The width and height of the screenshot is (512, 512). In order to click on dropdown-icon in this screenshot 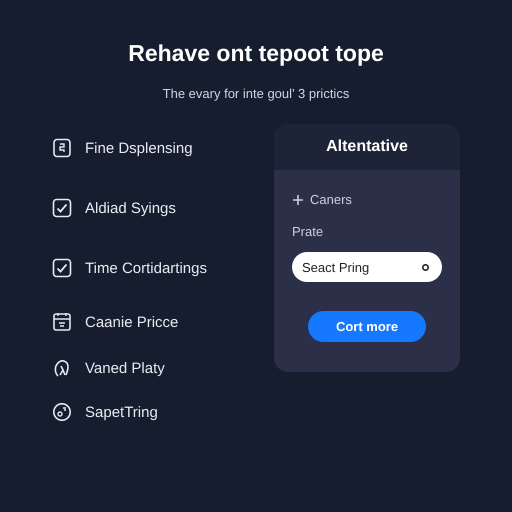, I will do `click(425, 267)`.